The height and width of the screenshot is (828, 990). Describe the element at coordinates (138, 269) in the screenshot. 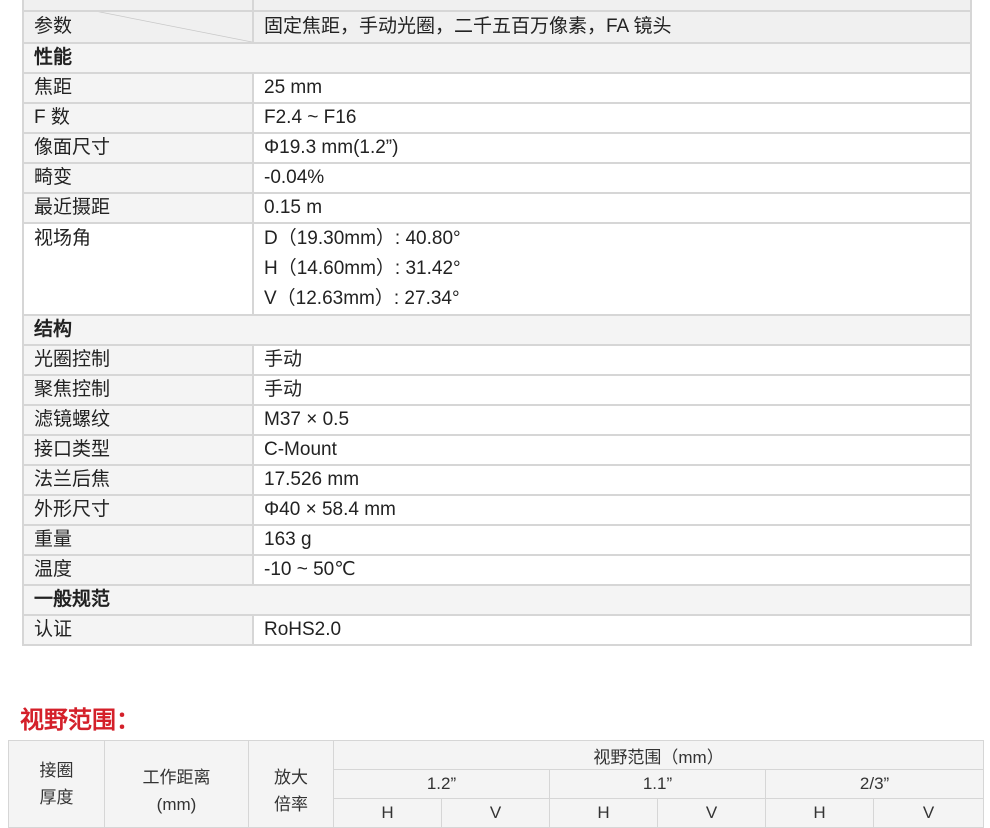

I see `row-label: 视场角` at that location.